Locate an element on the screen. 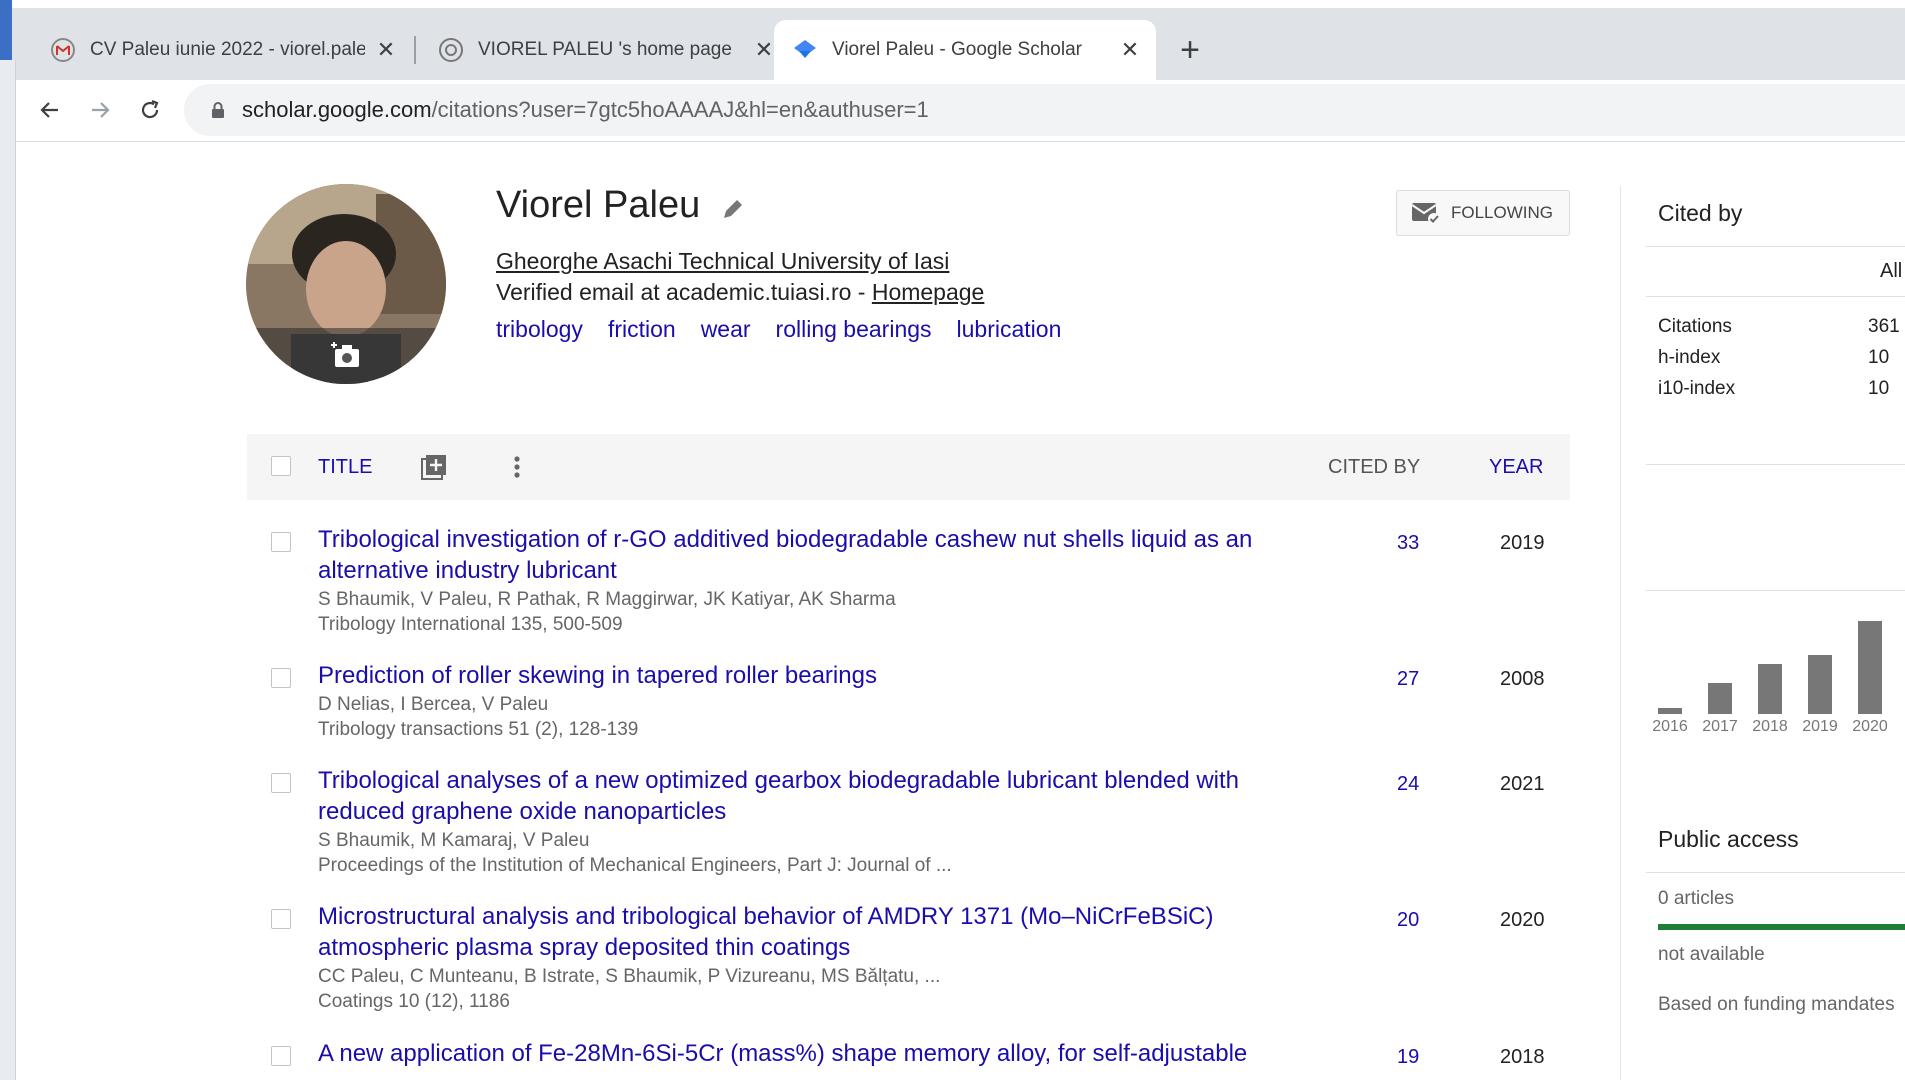 This screenshot has height=1080, width=1905. public-access-bar is located at coordinates (1781, 927).